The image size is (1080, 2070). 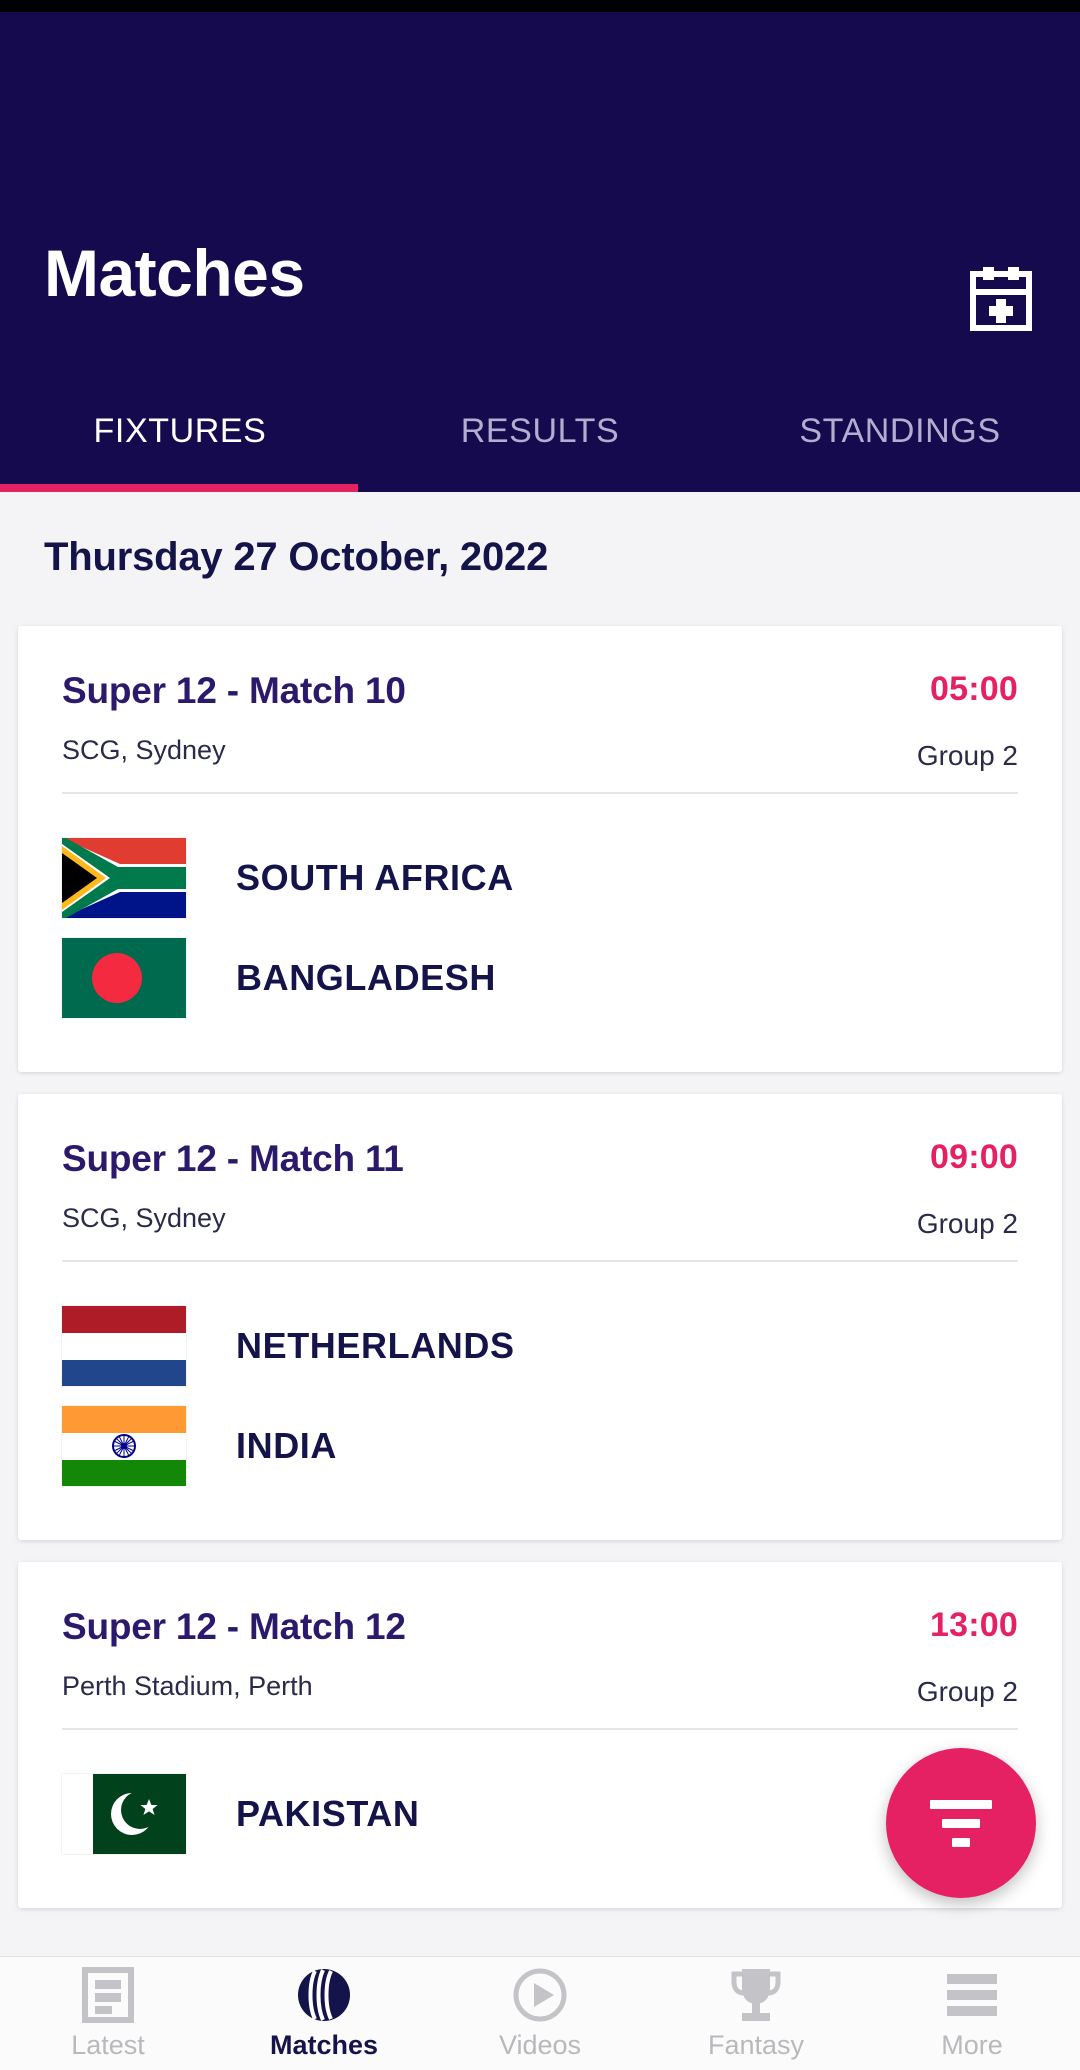 What do you see at coordinates (108, 1995) in the screenshot?
I see `news-icon` at bounding box center [108, 1995].